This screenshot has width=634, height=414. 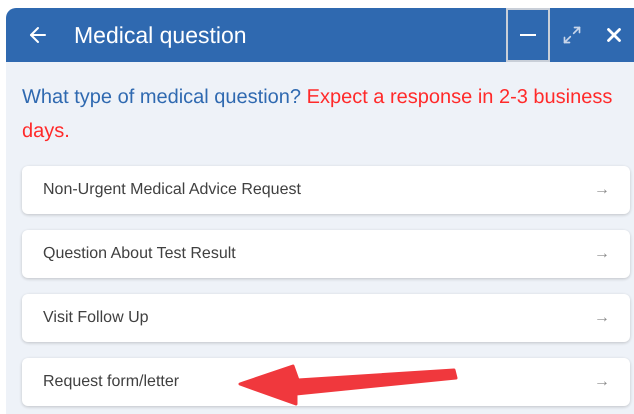 I want to click on minimize-icon, so click(x=528, y=35).